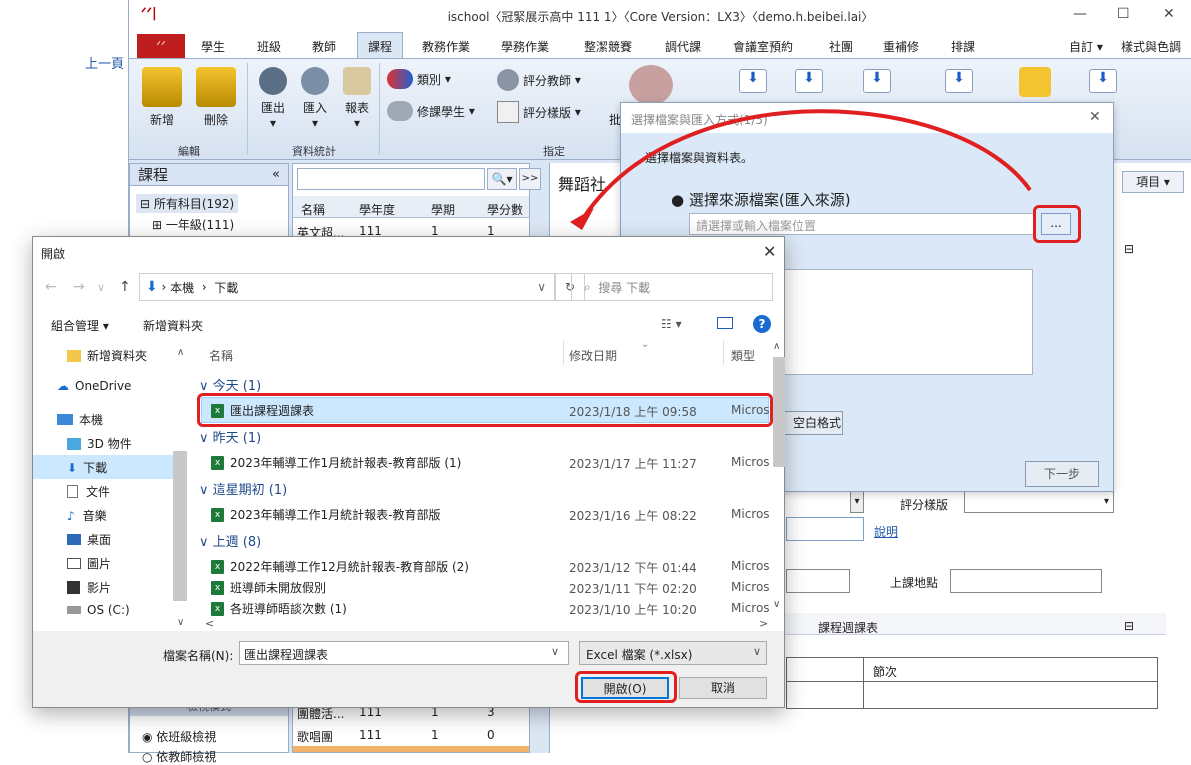  I want to click on nav-item-3d-objects: 3D 物件, so click(99, 443).